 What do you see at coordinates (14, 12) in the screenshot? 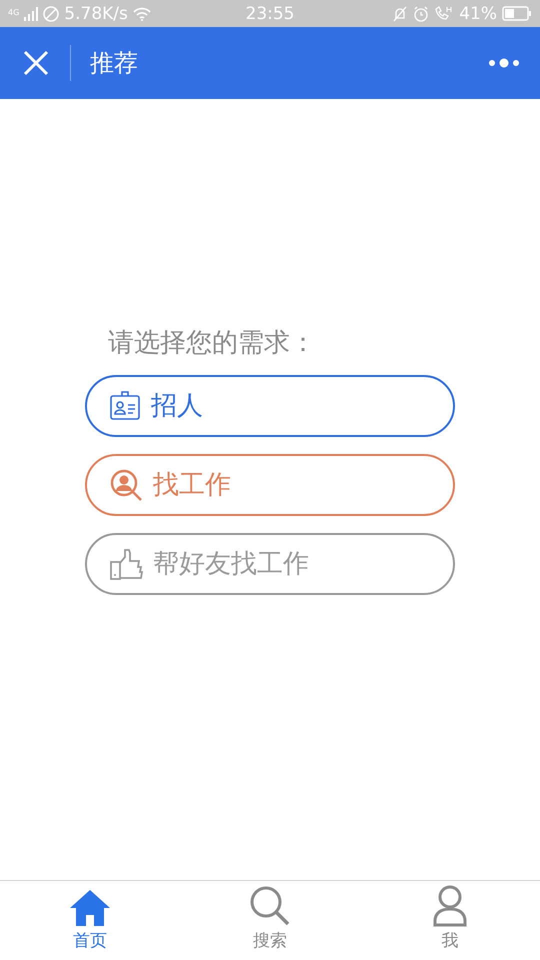
I see `network-type: 4G` at bounding box center [14, 12].